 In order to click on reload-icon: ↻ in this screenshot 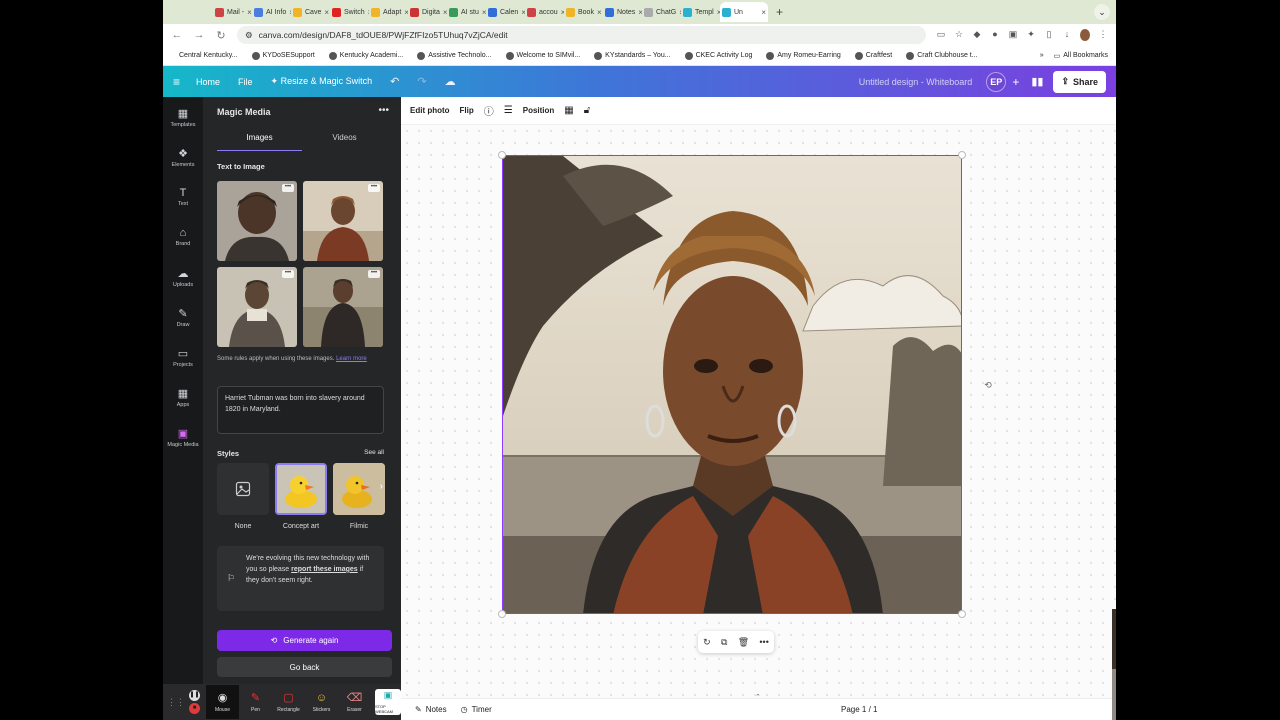, I will do `click(221, 35)`.